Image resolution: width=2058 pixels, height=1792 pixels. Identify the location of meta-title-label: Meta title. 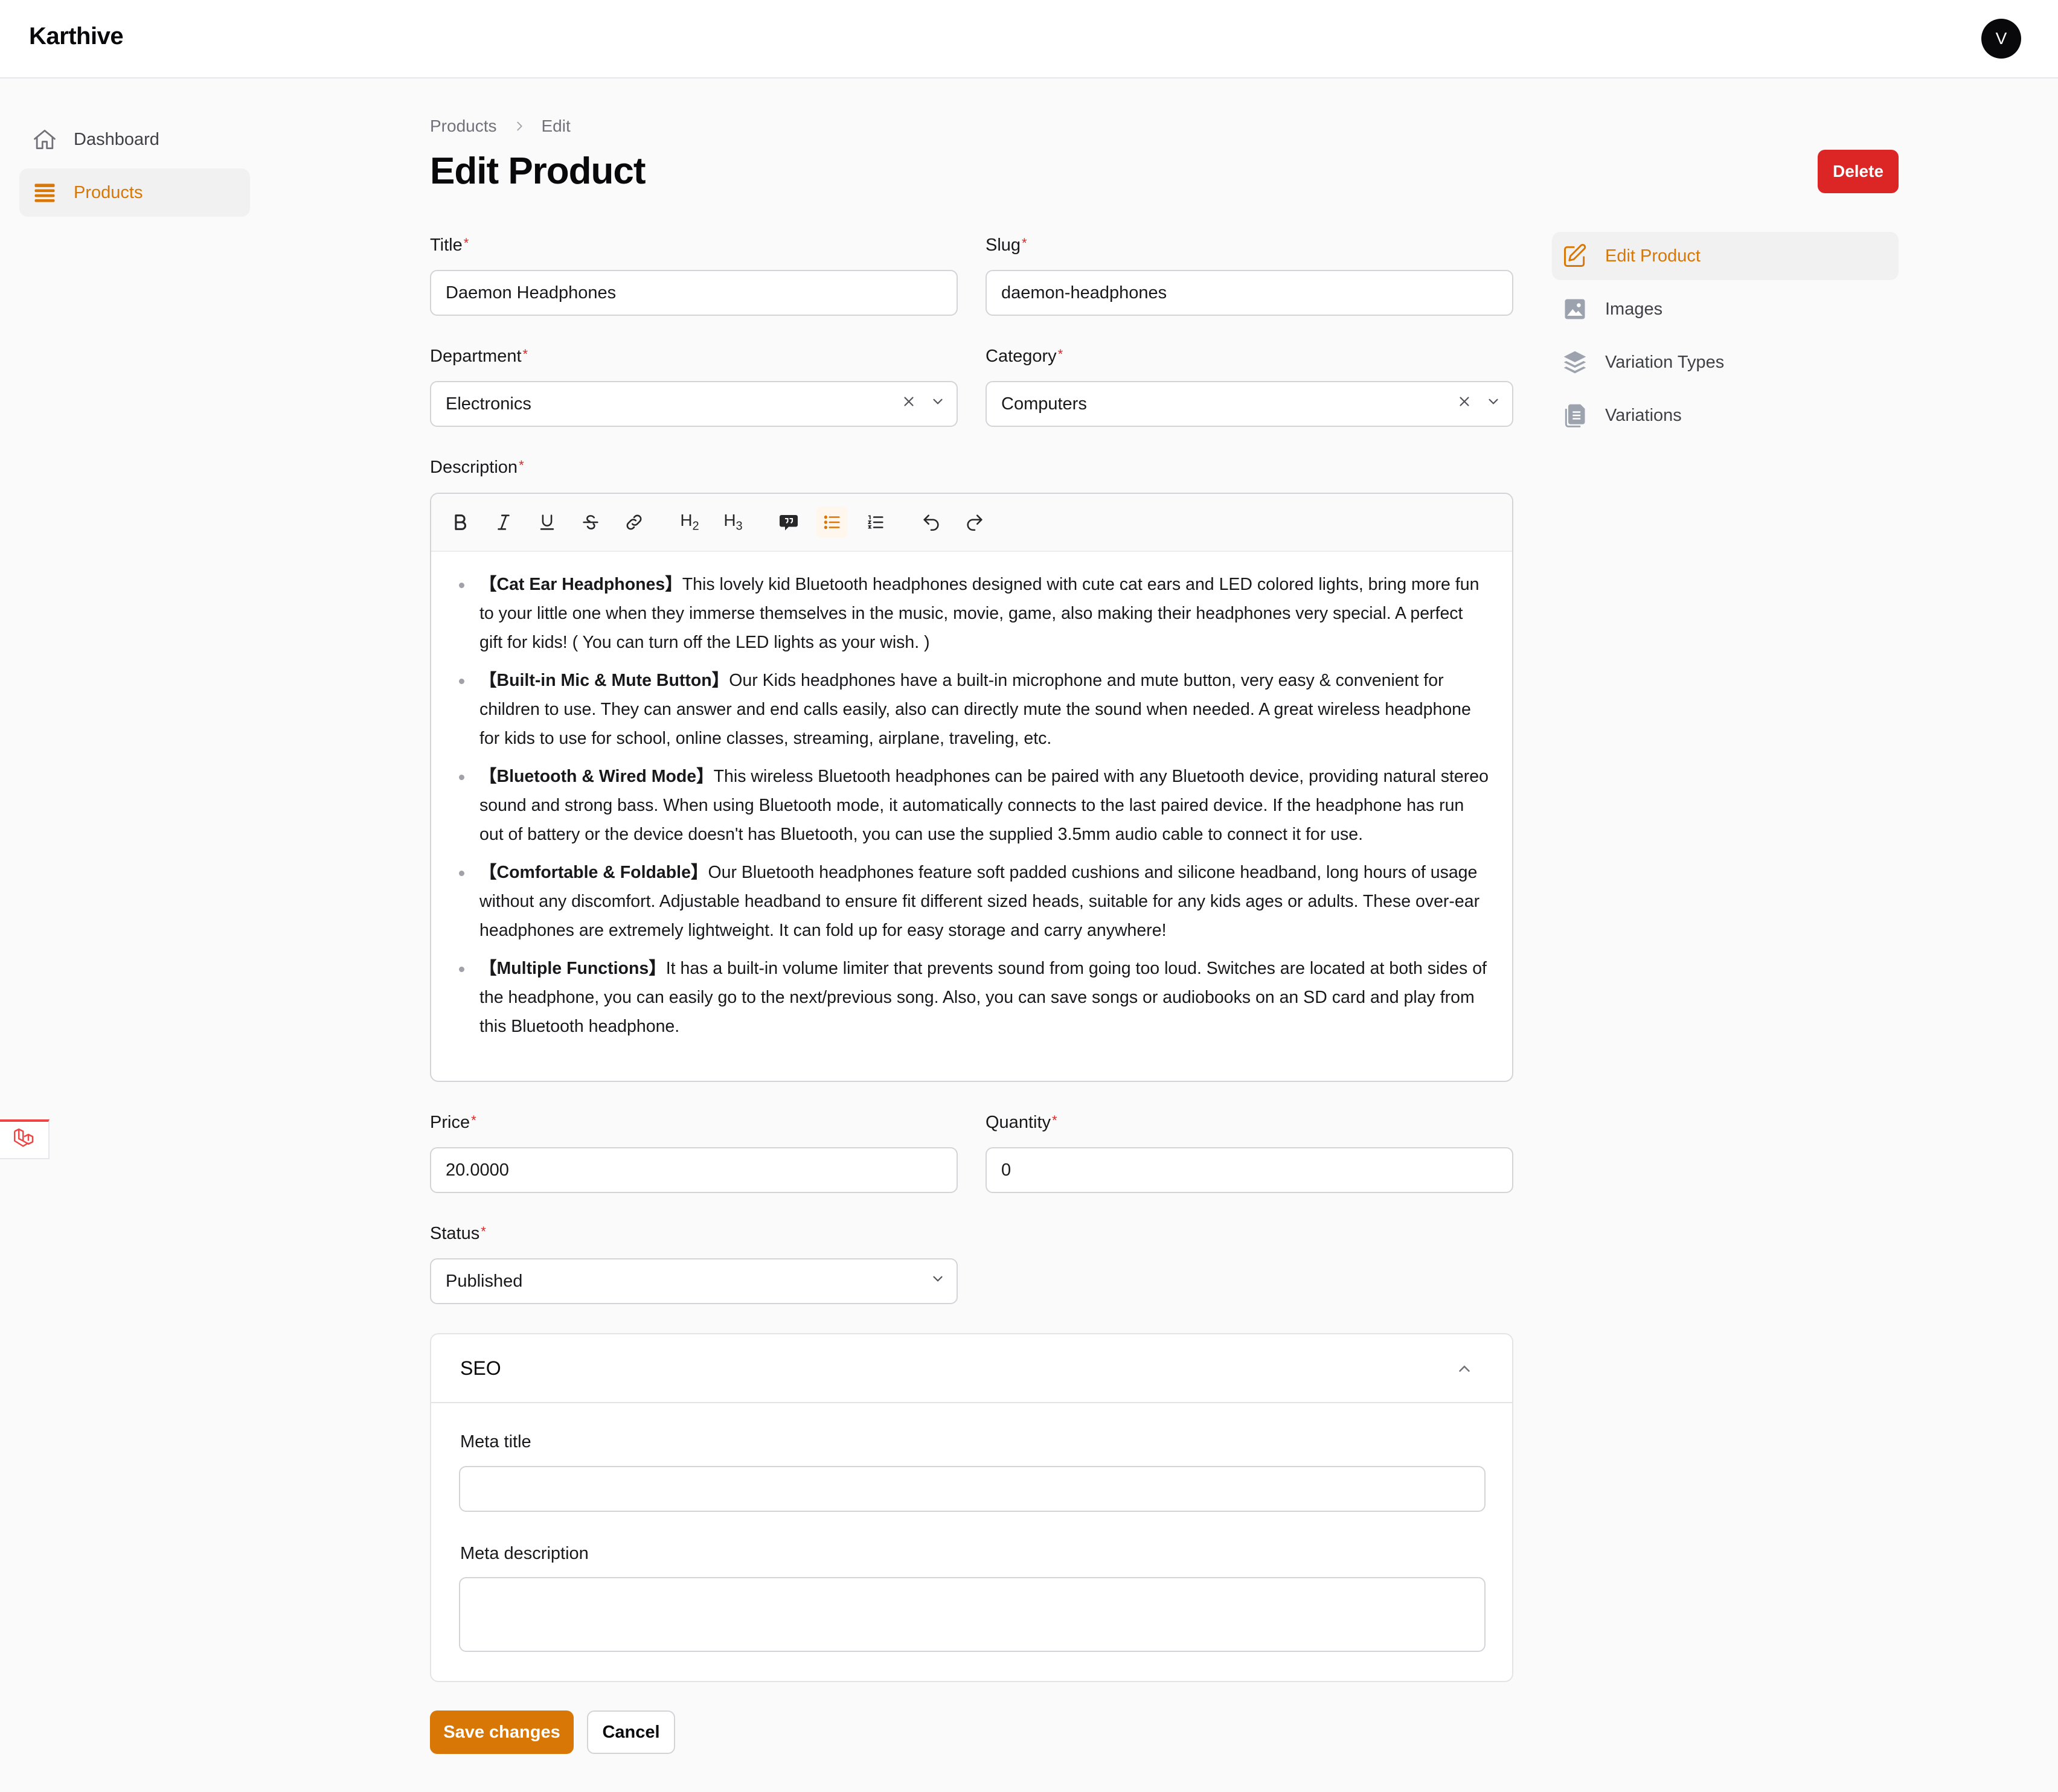
(495, 1441).